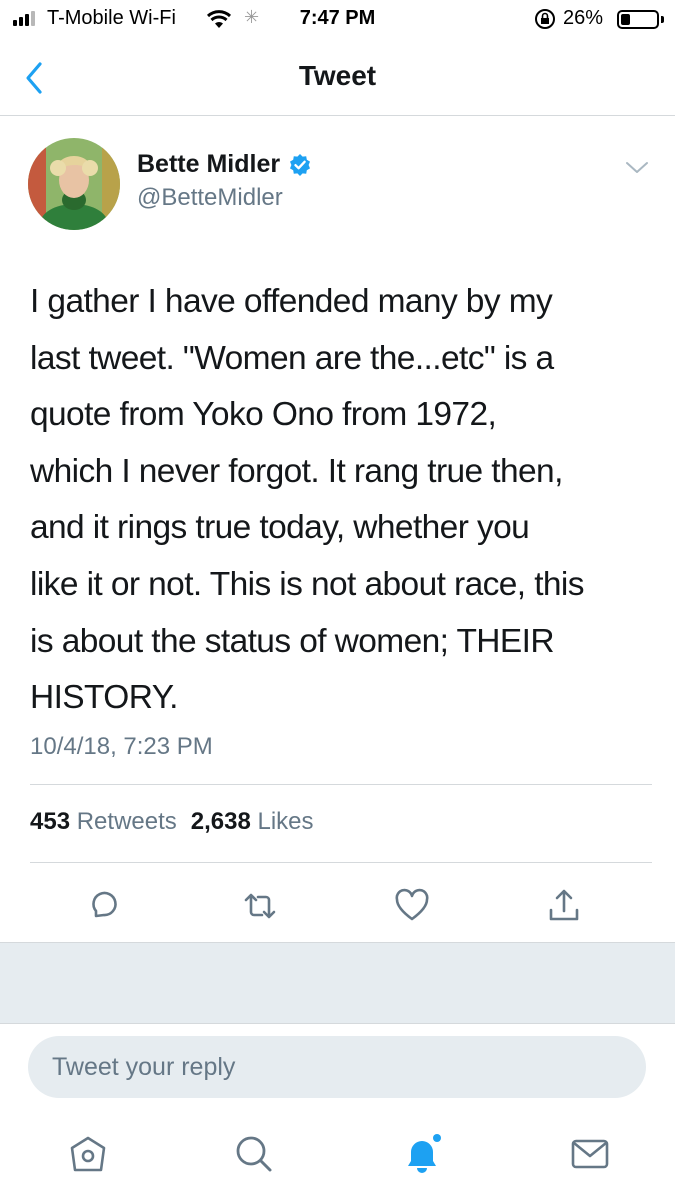  Describe the element at coordinates (300, 164) in the screenshot. I see `verified-badge-icon` at that location.